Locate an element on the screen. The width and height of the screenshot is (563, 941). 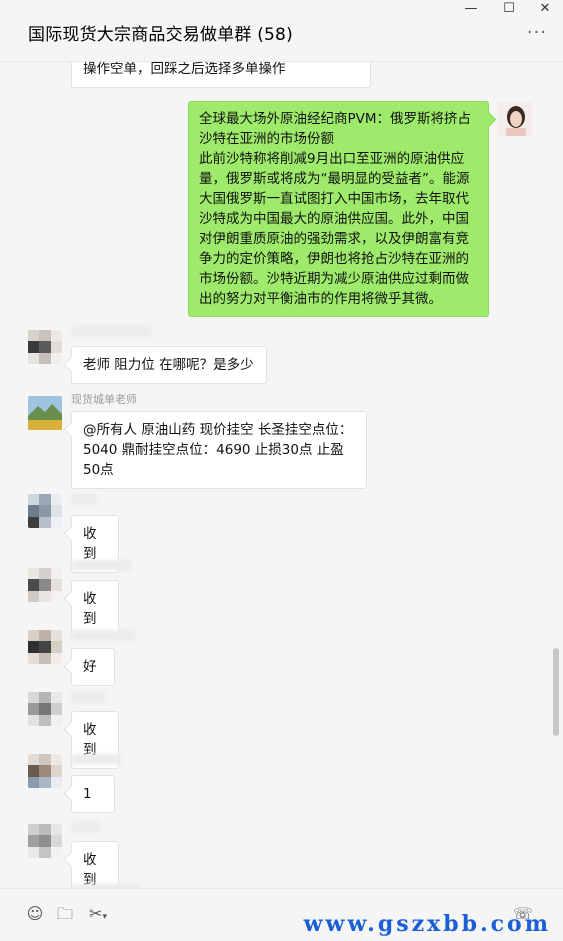
sender-name: 现货城单老师 is located at coordinates (104, 399).